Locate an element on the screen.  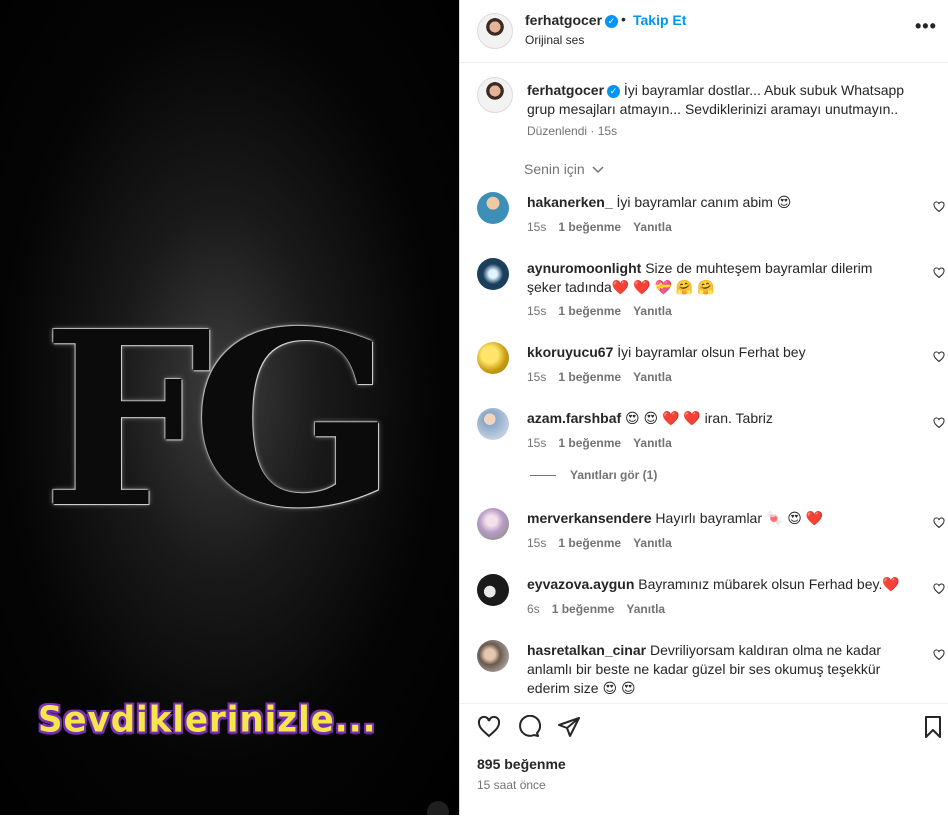
caption-meta: Düzenlendi · 15s is located at coordinates (572, 131).